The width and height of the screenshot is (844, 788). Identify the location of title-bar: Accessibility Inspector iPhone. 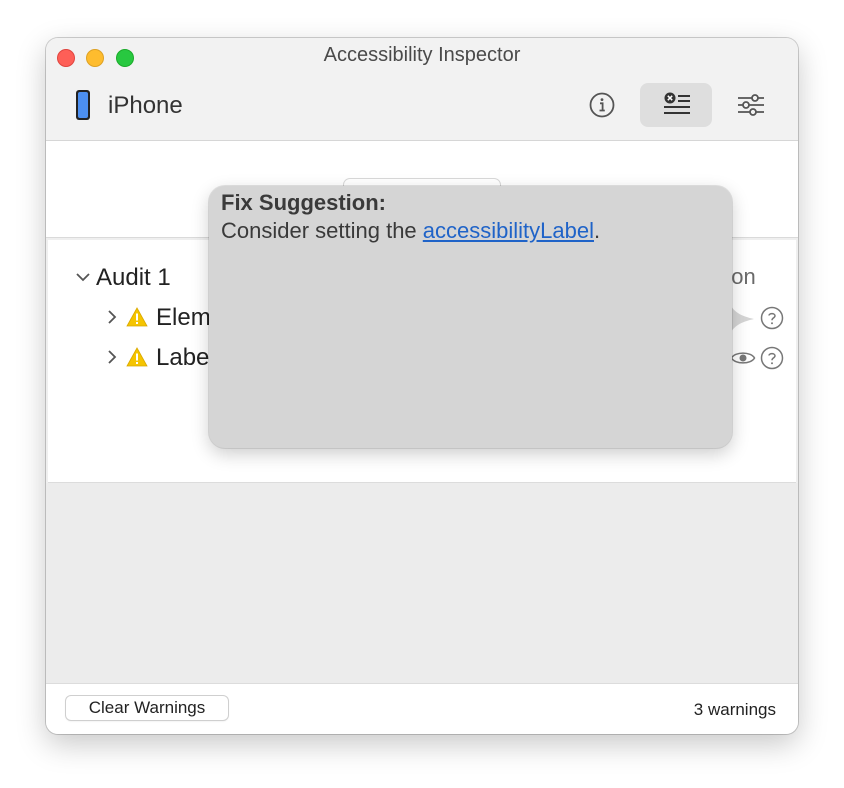
(422, 89).